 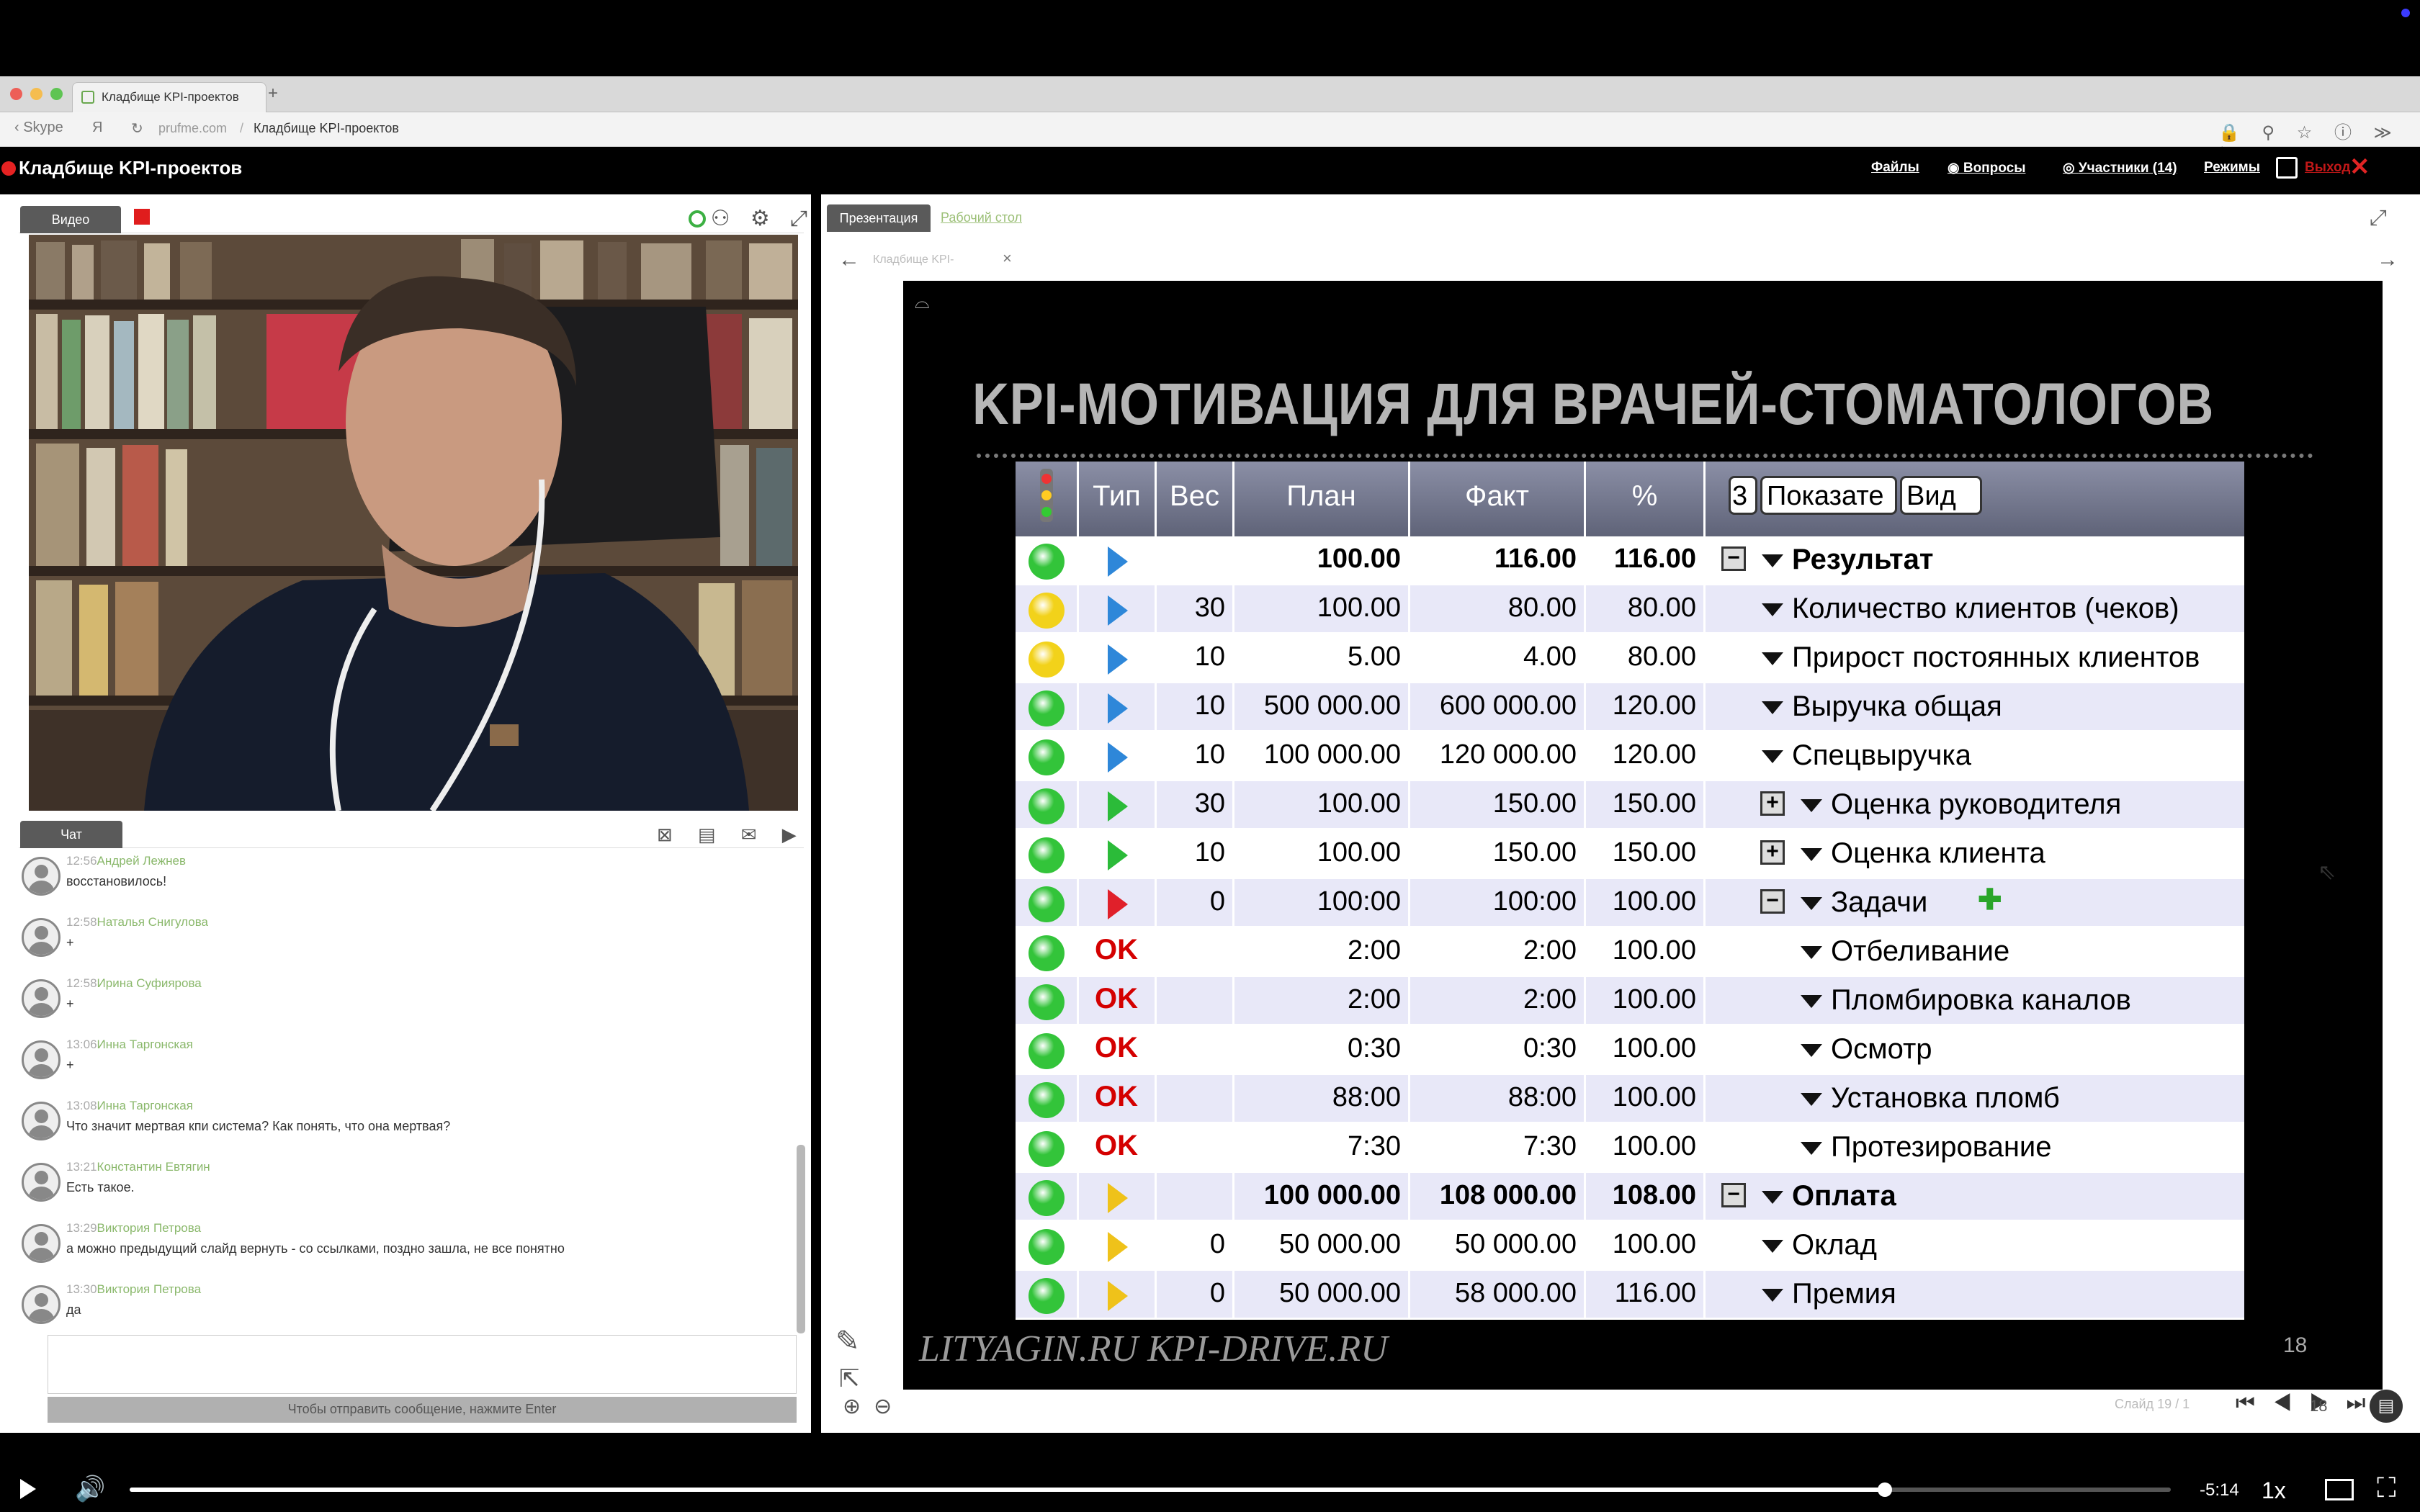 I want to click on kpi-name: Выручка общая, so click(x=1897, y=706).